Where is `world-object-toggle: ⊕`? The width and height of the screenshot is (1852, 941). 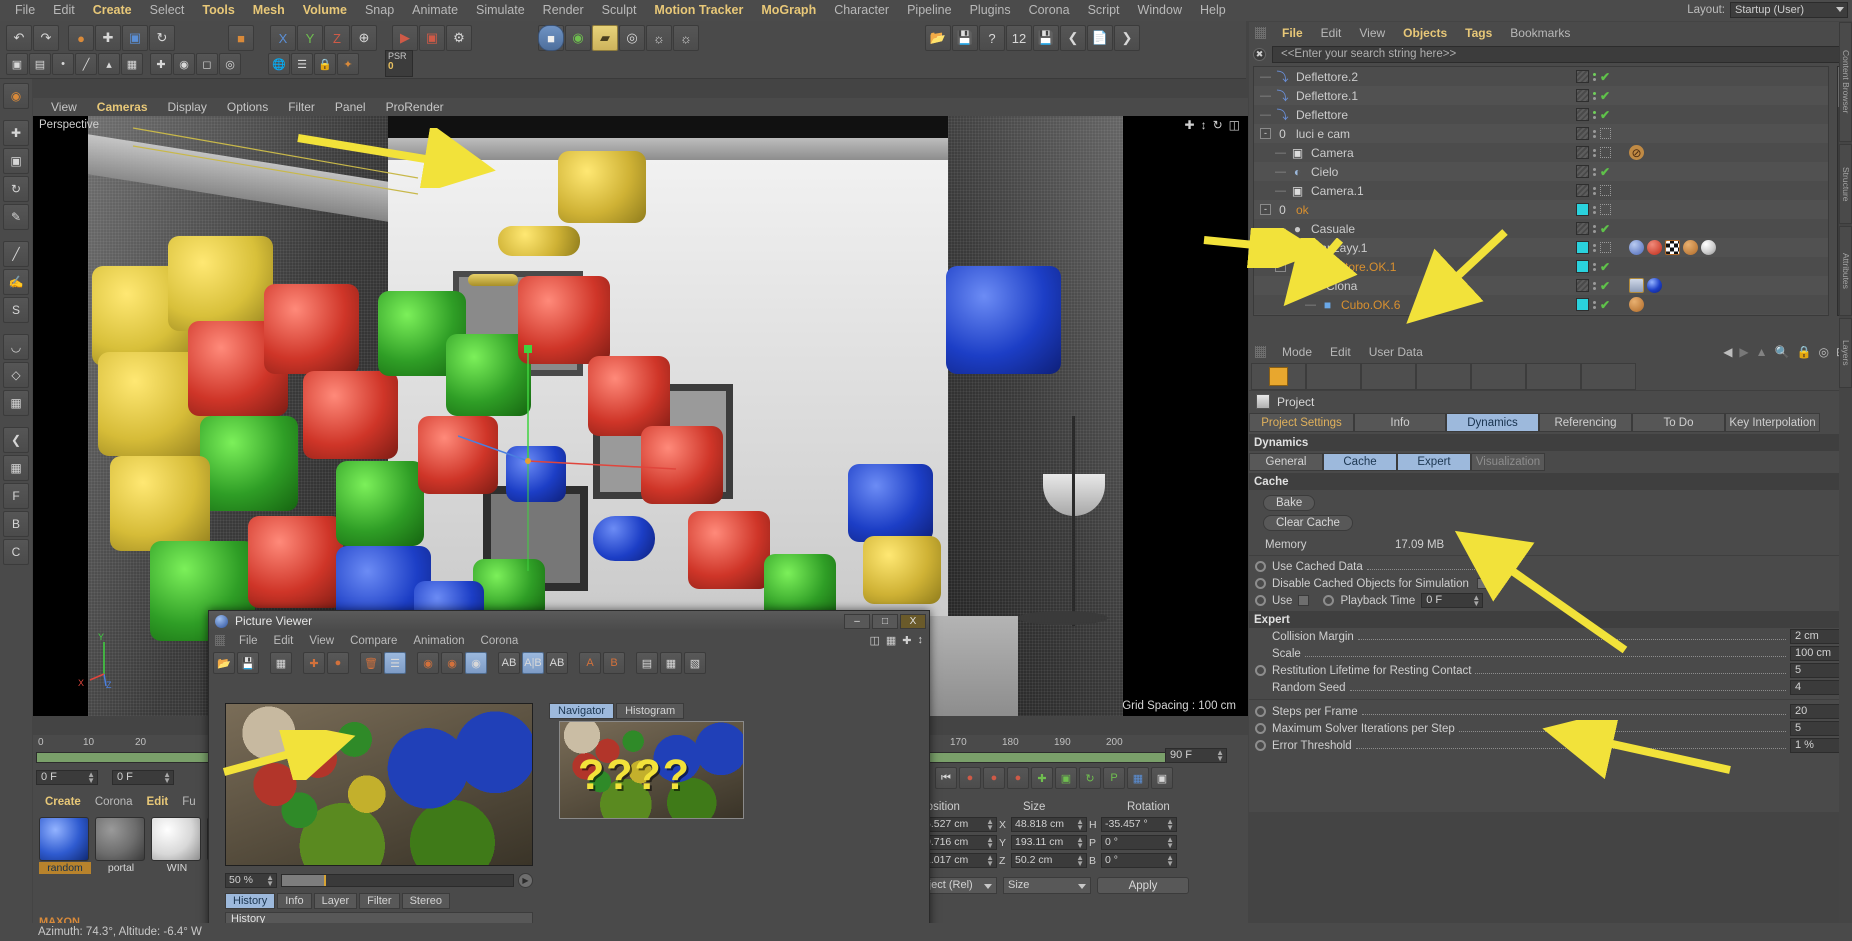 world-object-toggle: ⊕ is located at coordinates (364, 38).